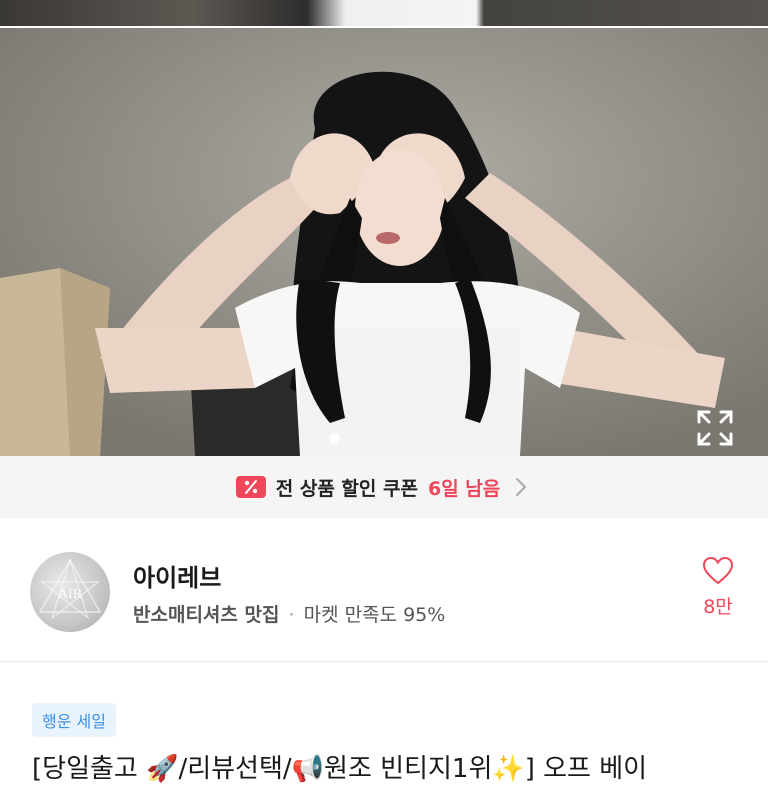 The height and width of the screenshot is (785, 768). I want to click on like-button: 8만, so click(718, 587).